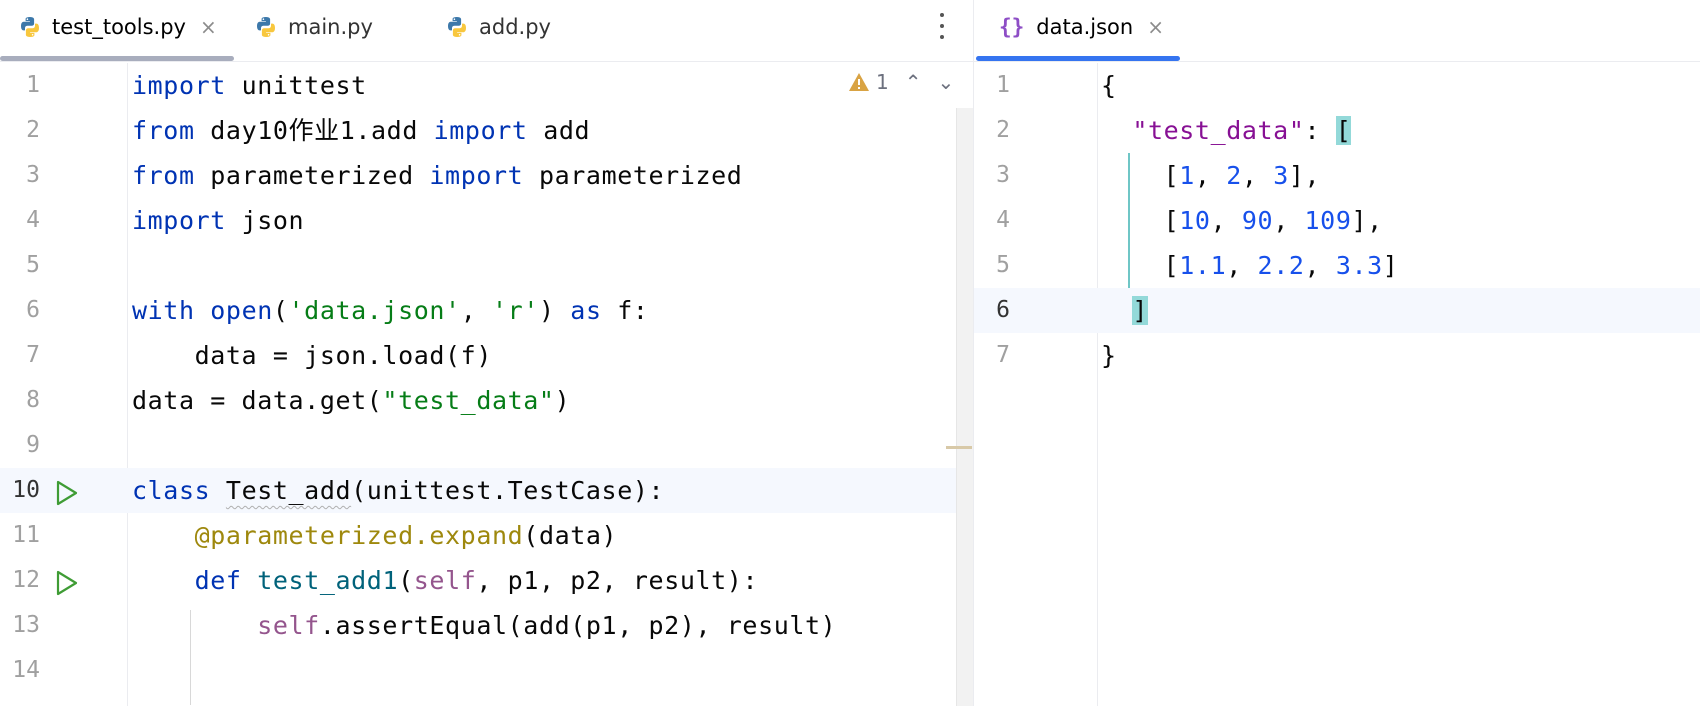 The image size is (1700, 706). What do you see at coordinates (1337, 355) in the screenshot?
I see `code-line: 7 }` at bounding box center [1337, 355].